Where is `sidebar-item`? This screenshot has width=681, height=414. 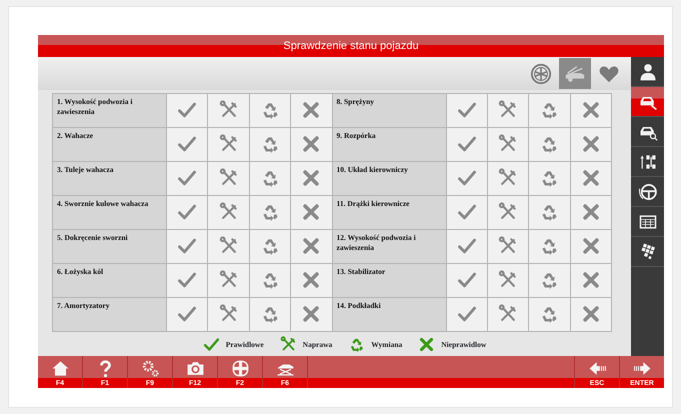 sidebar-item is located at coordinates (647, 102).